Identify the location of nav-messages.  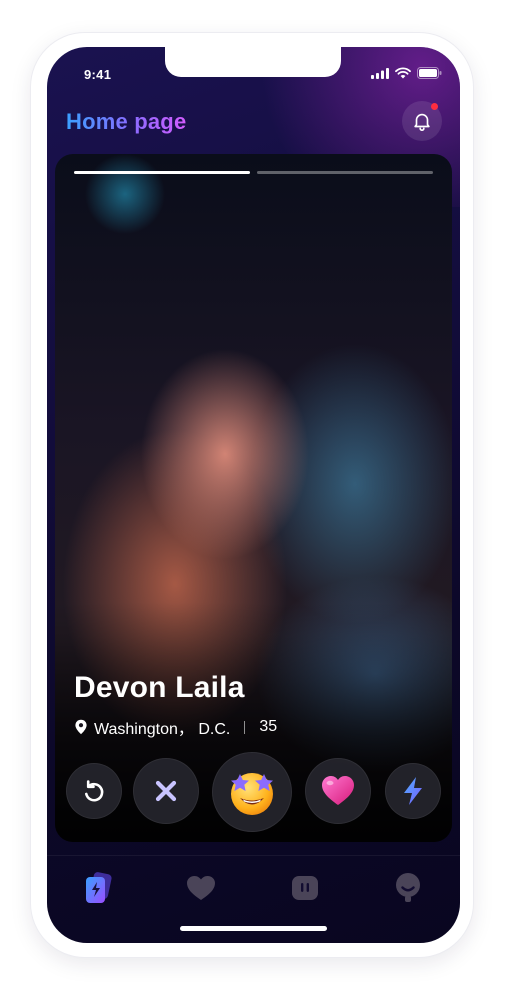
(305, 888).